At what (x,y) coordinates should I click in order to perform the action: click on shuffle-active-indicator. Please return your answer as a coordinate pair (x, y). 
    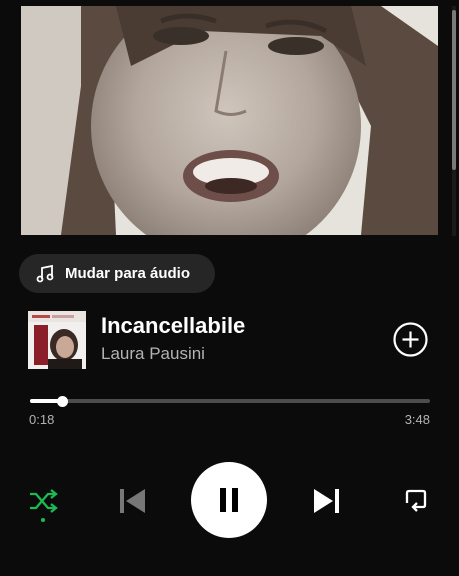
    Looking at the image, I should click on (43, 520).